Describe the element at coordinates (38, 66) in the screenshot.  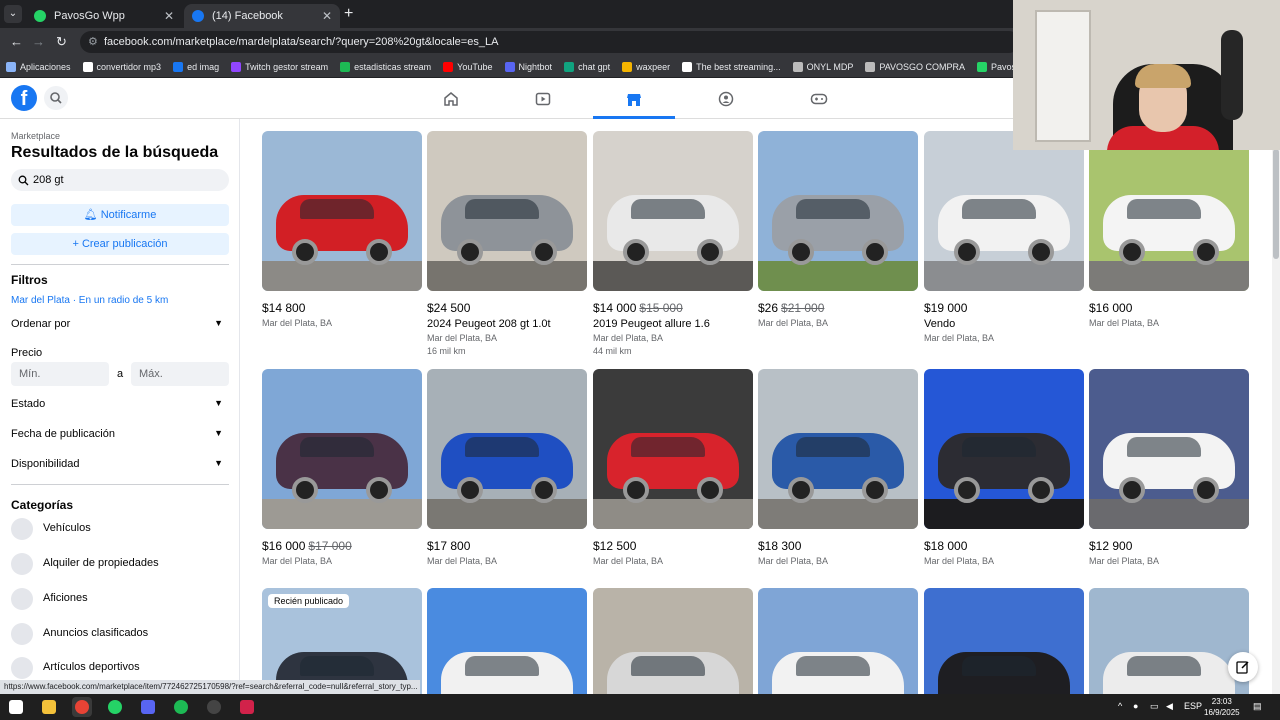
I see `bookmark-item: Aplicaciones` at that location.